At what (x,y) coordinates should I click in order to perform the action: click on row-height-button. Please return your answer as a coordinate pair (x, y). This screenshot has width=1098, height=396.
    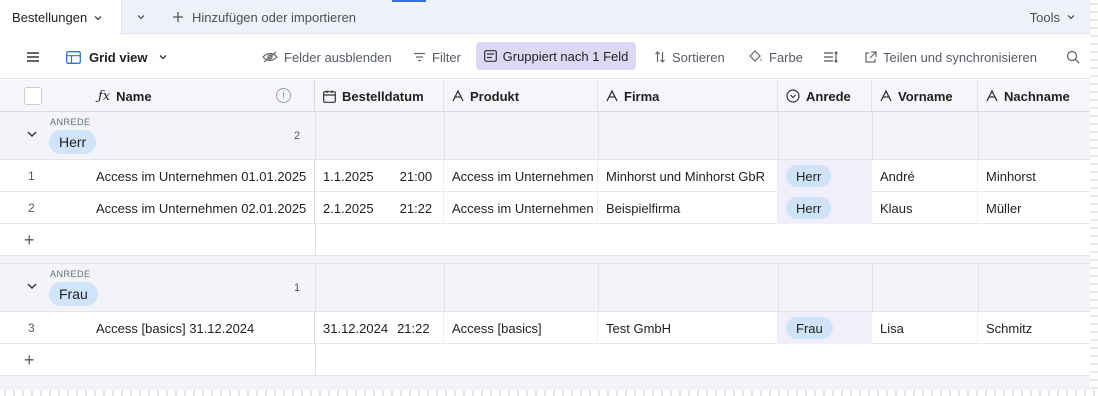
    Looking at the image, I should click on (831, 57).